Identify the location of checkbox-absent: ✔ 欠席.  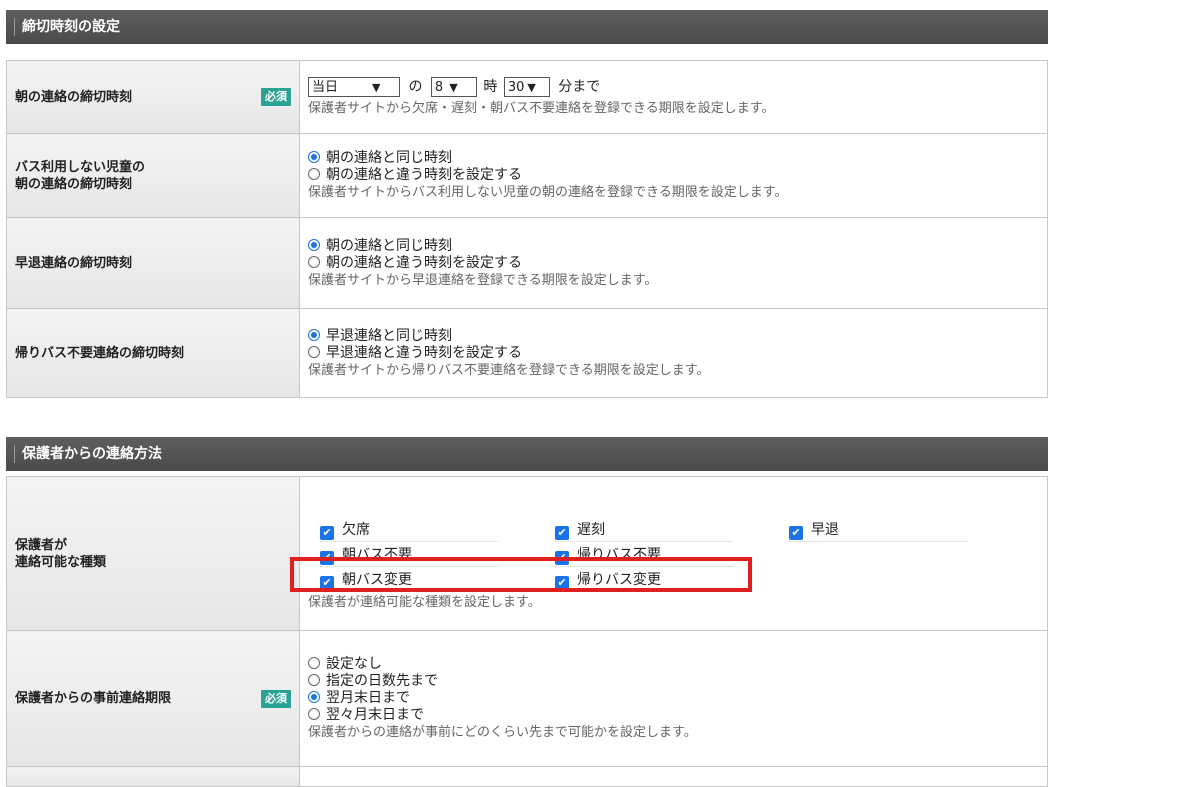
(409, 530).